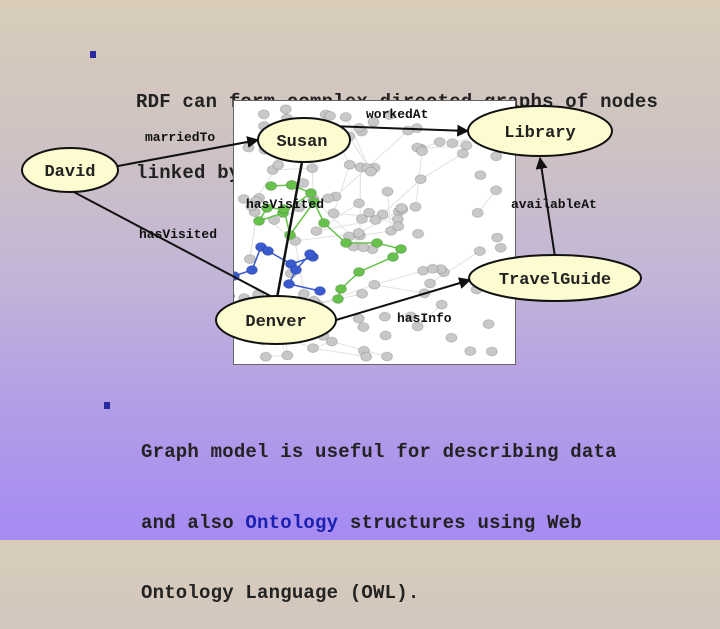 The height and width of the screenshot is (629, 720). Describe the element at coordinates (178, 234) in the screenshot. I see `edge-label-has-visited-david: hasVisited` at that location.